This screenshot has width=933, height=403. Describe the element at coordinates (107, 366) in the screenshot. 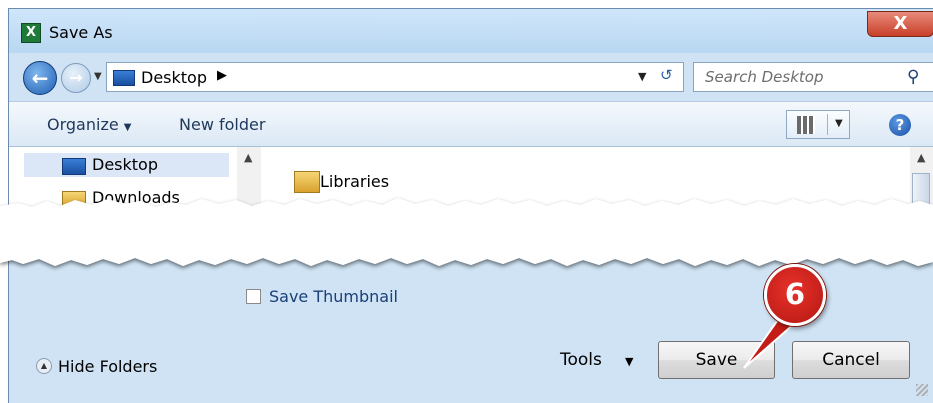

I see `hide-folders-button: Hide Folders` at that location.